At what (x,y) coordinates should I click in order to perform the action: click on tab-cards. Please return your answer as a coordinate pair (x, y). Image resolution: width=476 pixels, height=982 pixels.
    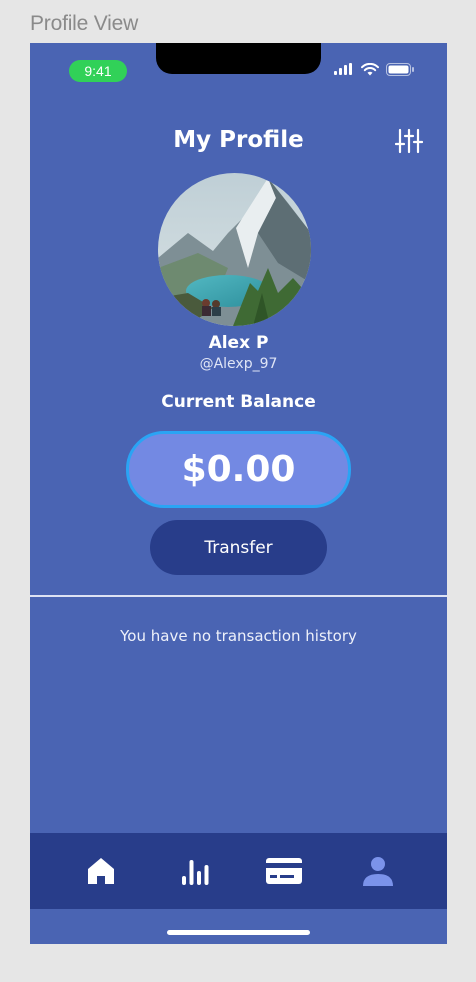
    Looking at the image, I should click on (284, 871).